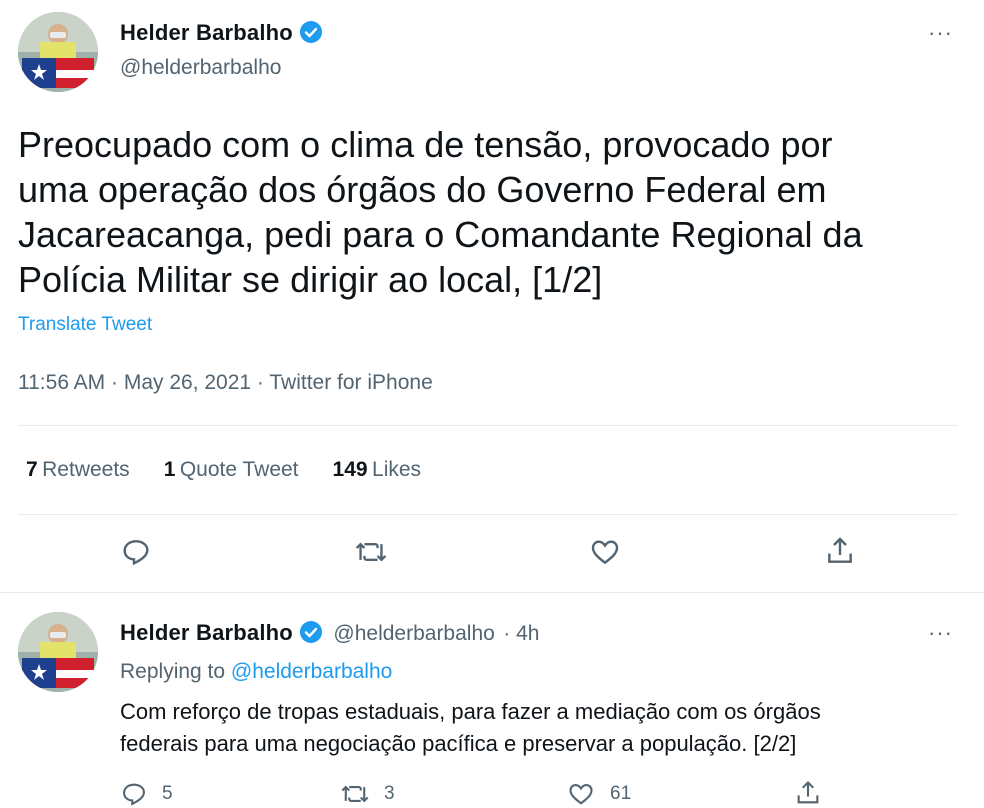 This screenshot has height=808, width=984. I want to click on reply-author-handle: @helderbarbalho, so click(413, 633).